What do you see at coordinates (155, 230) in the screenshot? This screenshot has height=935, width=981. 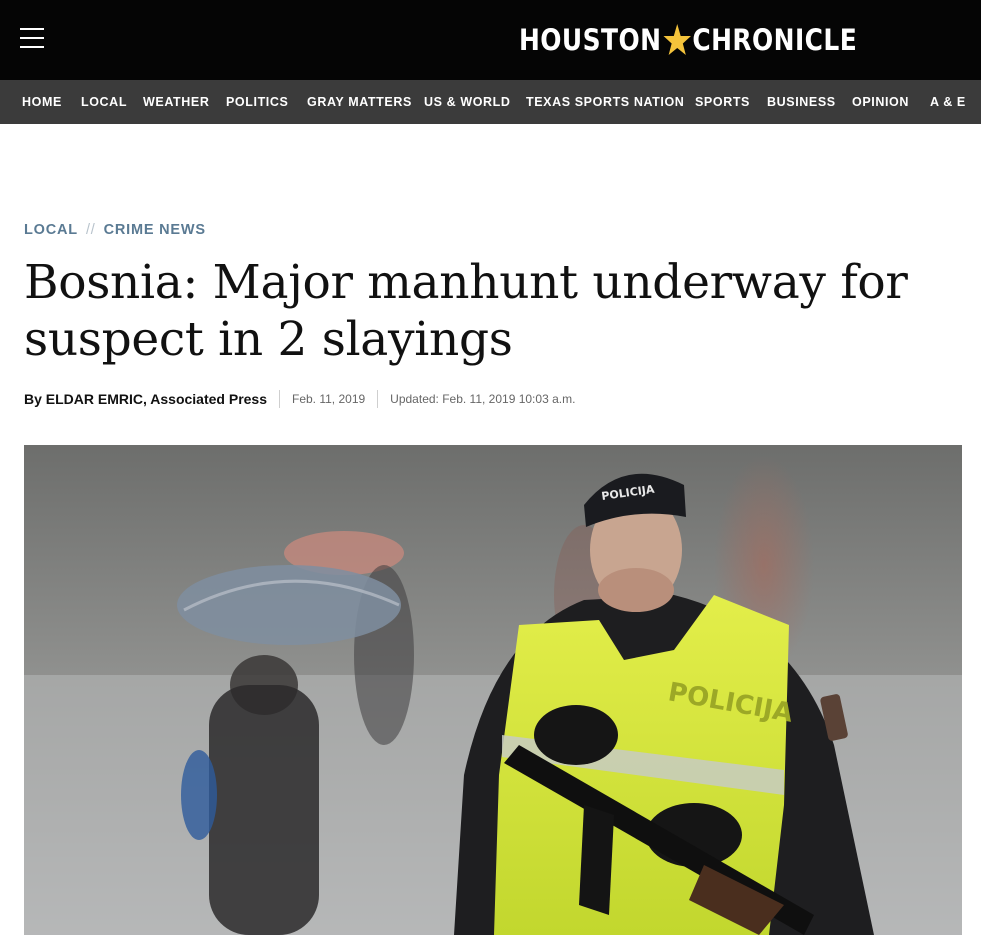 I see `breadcrumb-subsection-link: CRIME NEWS` at bounding box center [155, 230].